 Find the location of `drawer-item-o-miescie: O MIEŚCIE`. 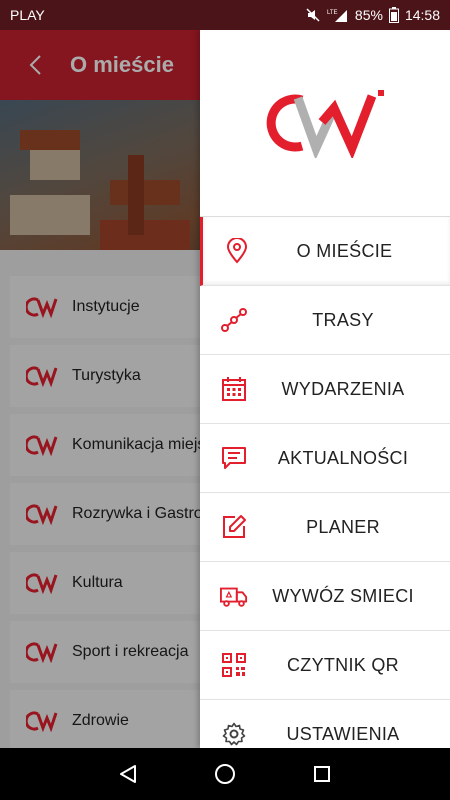

drawer-item-o-miescie: O MIEŚCIE is located at coordinates (325, 251).